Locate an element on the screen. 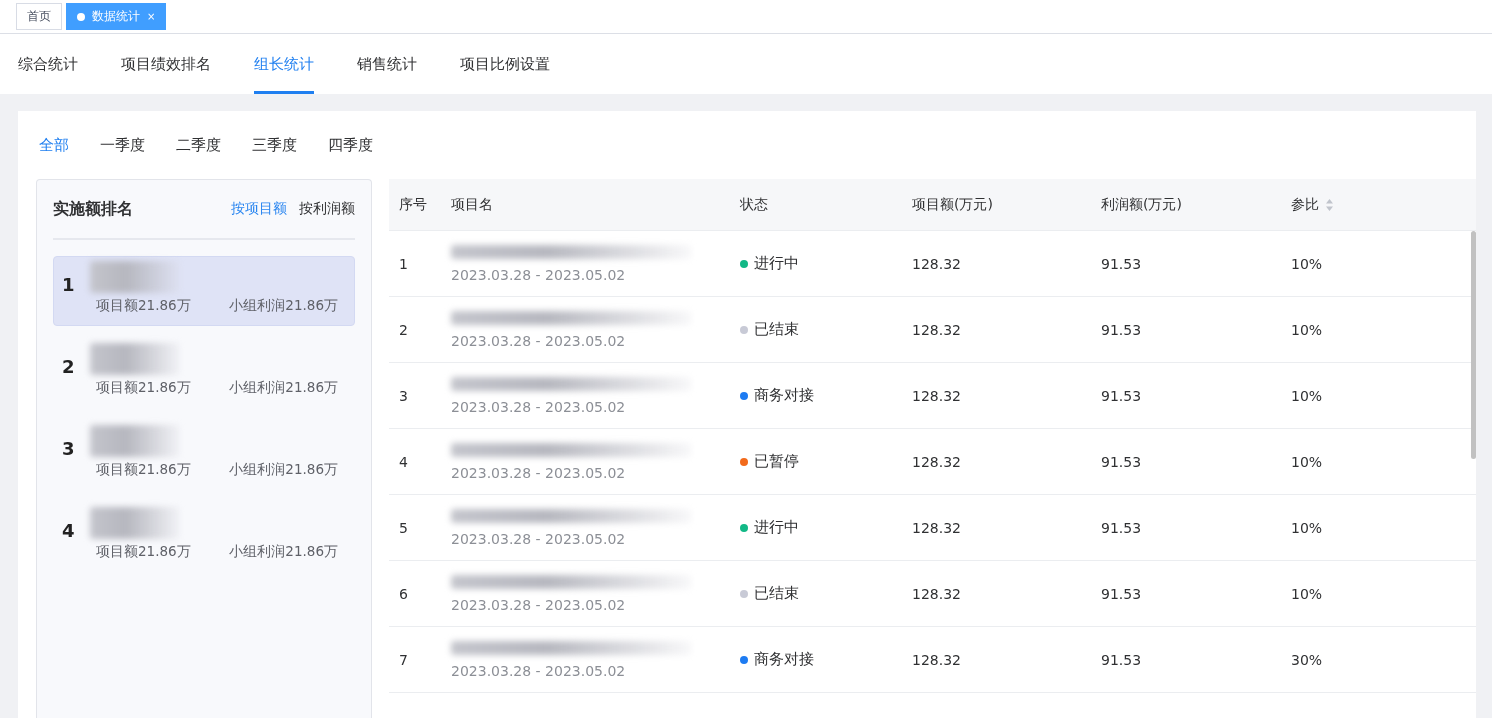 Image resolution: width=1492 pixels, height=718 pixels. rank-number: 3 is located at coordinates (69, 448).